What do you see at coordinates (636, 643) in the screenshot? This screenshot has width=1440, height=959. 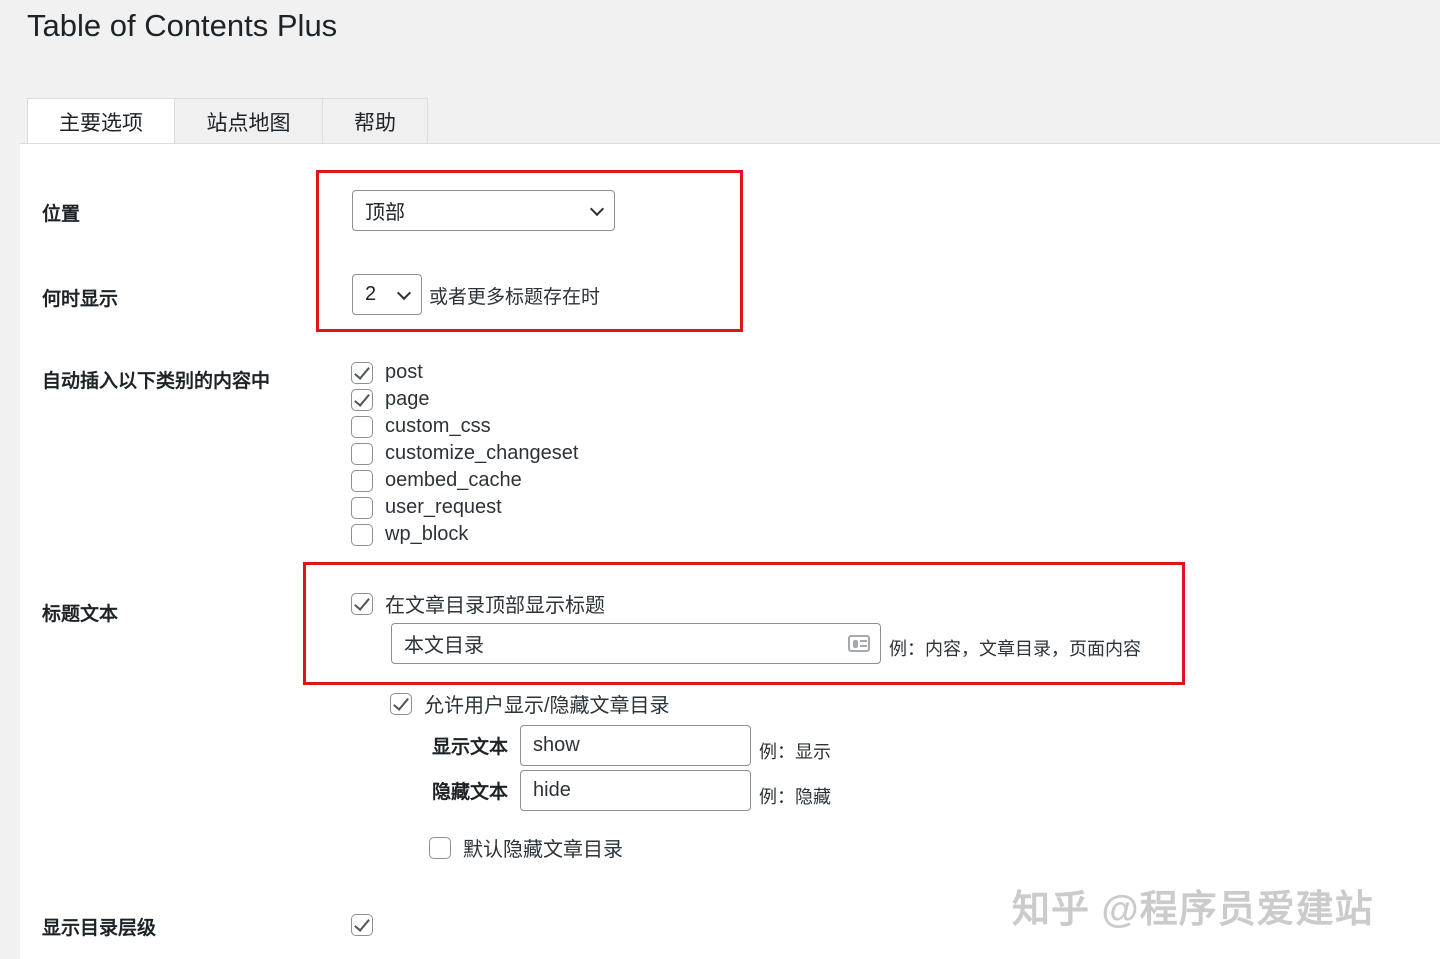 I see `title-text-input: 本文目录` at bounding box center [636, 643].